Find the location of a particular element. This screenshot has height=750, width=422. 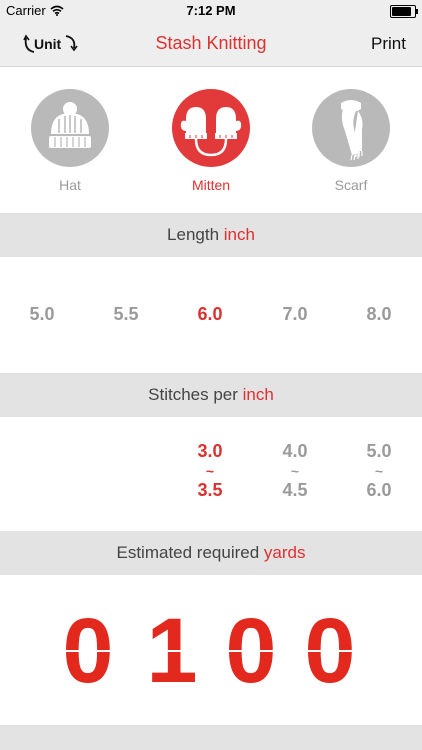

length-option: 5.5 is located at coordinates (126, 314).